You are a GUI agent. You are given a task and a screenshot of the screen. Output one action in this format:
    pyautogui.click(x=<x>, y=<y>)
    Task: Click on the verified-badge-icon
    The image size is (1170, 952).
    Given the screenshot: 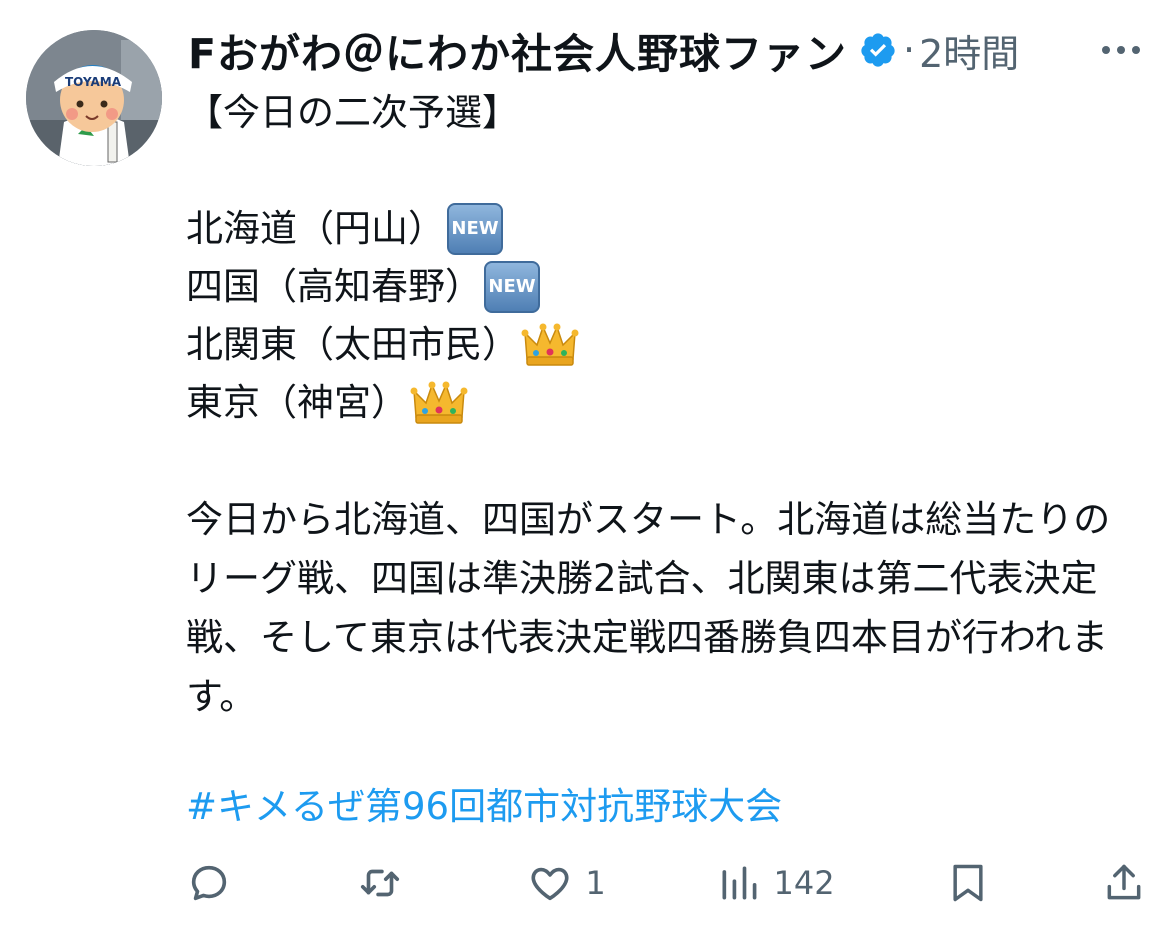 What is the action you would take?
    pyautogui.click(x=878, y=50)
    